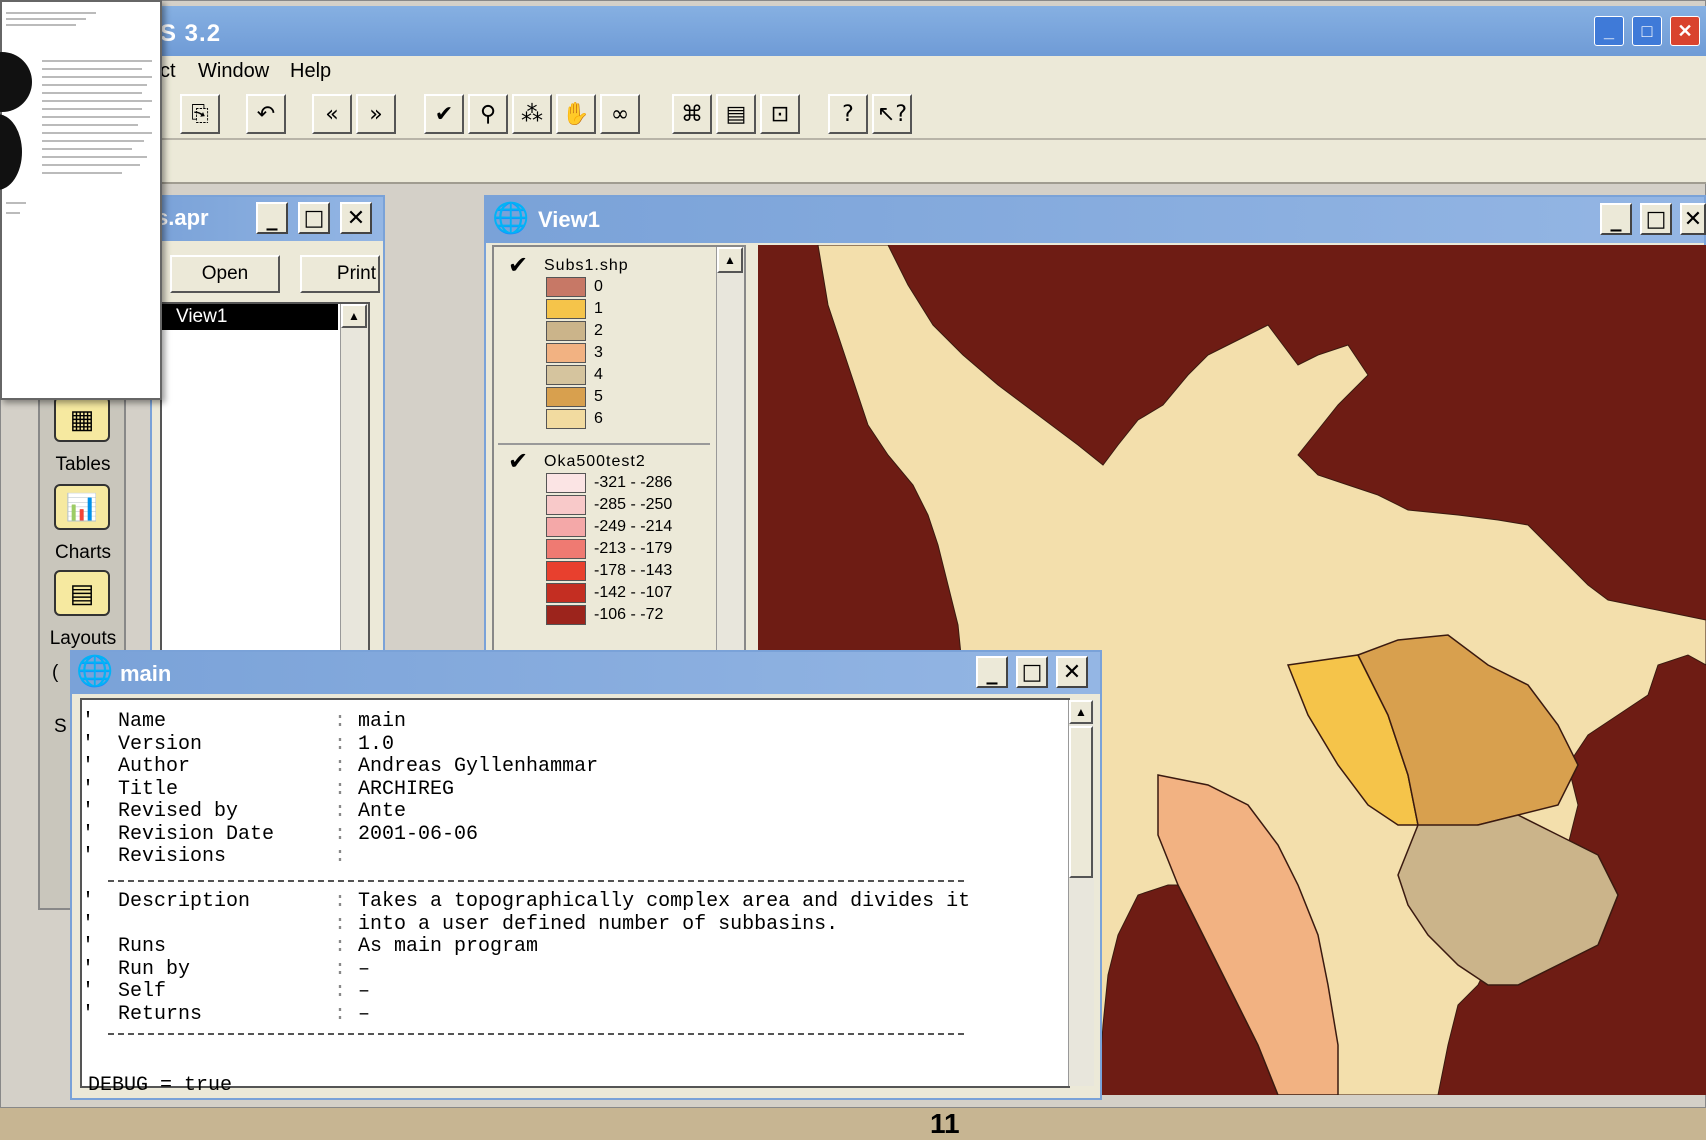 This screenshot has width=1706, height=1140. I want to click on legend-class-label: -285 - -250, so click(633, 504).